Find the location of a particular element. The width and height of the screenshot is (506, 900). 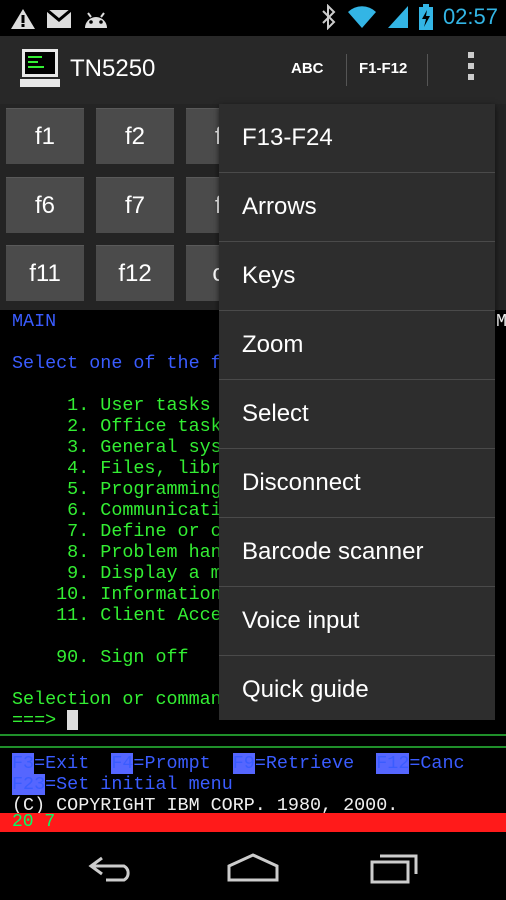

menu-item-disconnect: Disconnect is located at coordinates (357, 483).